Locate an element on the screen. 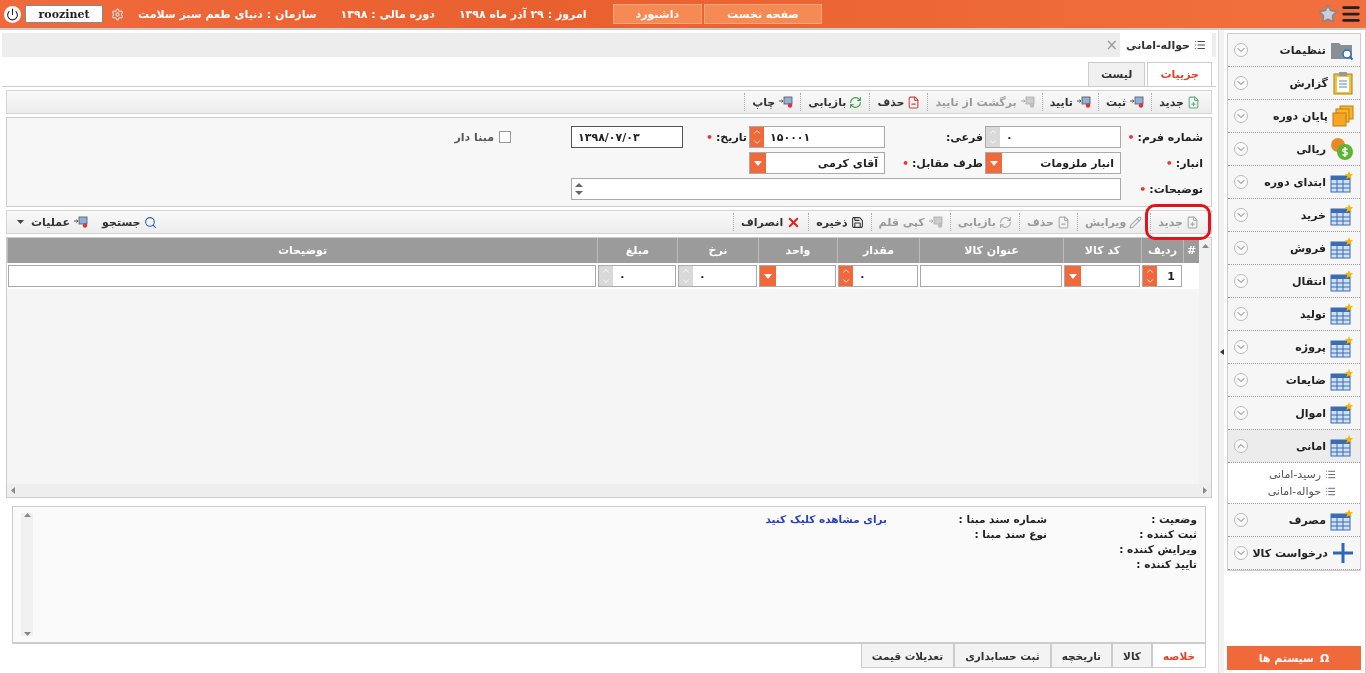  toolbar-button: تایید is located at coordinates (1069, 102).